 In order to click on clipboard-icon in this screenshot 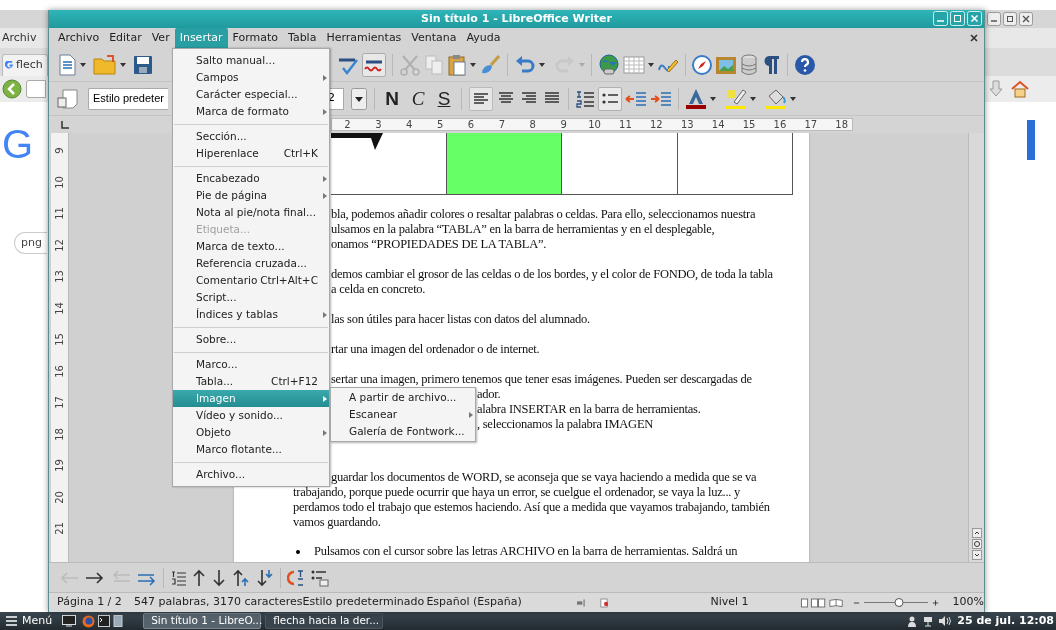, I will do `click(457, 64)`.